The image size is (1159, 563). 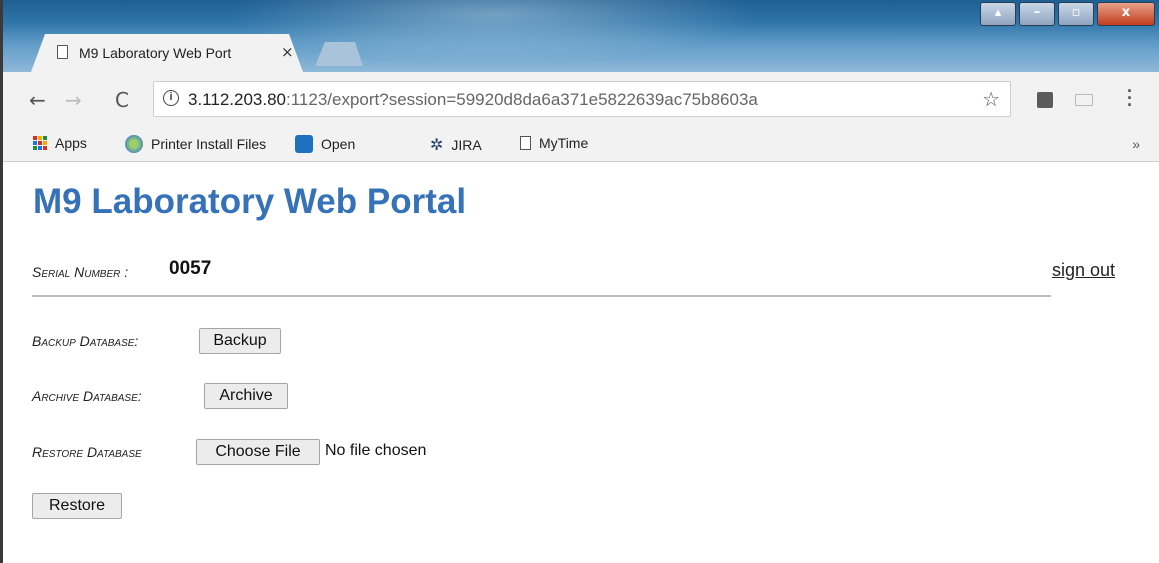 I want to click on info-icon: i, so click(x=171, y=98).